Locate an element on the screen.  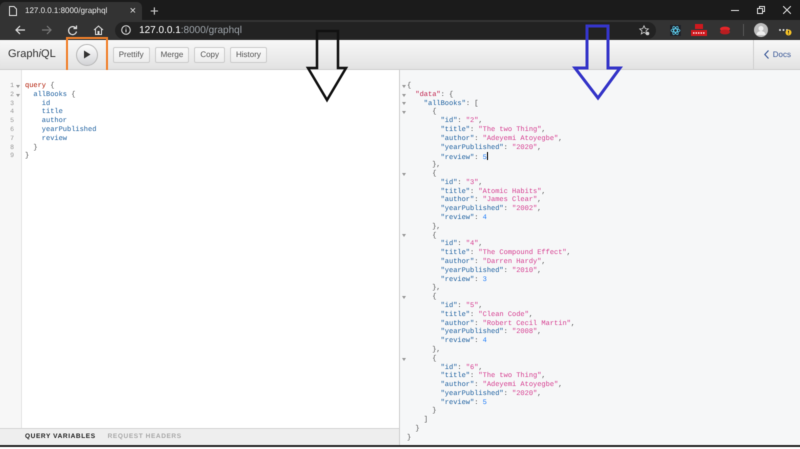
restore-icon is located at coordinates (761, 10).